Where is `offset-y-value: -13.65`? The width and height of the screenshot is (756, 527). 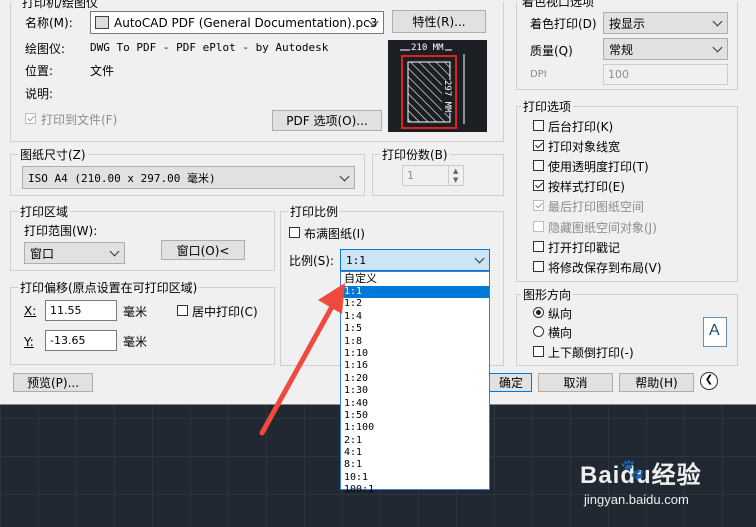
offset-y-value: -13.65 is located at coordinates (68, 340).